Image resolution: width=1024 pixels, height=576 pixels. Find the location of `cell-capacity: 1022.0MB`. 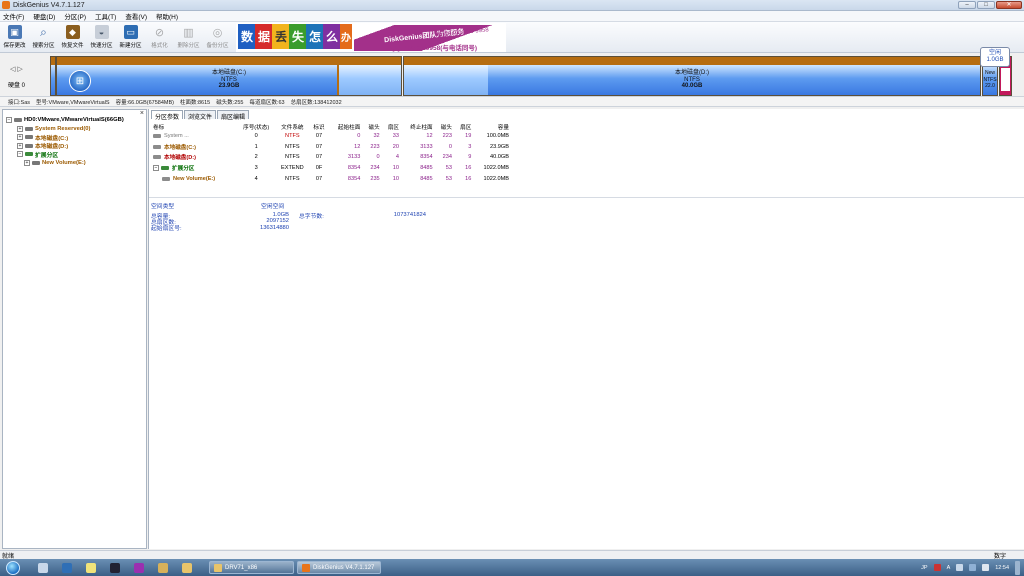

cell-capacity: 1022.0MB is located at coordinates (496, 178).